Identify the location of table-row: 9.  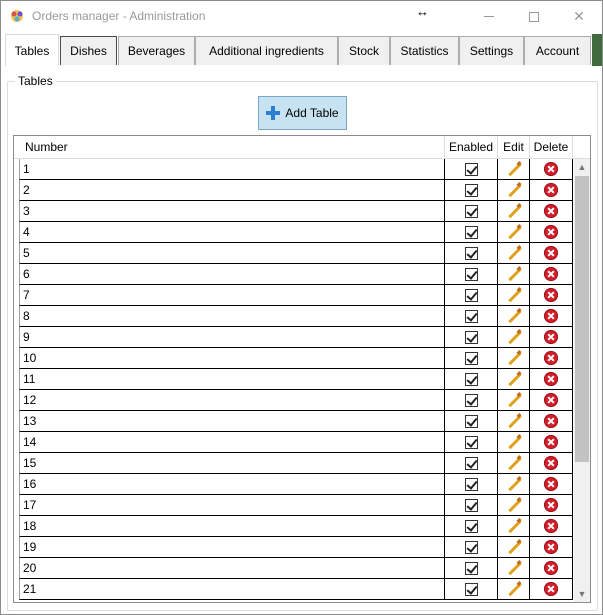
(294, 337).